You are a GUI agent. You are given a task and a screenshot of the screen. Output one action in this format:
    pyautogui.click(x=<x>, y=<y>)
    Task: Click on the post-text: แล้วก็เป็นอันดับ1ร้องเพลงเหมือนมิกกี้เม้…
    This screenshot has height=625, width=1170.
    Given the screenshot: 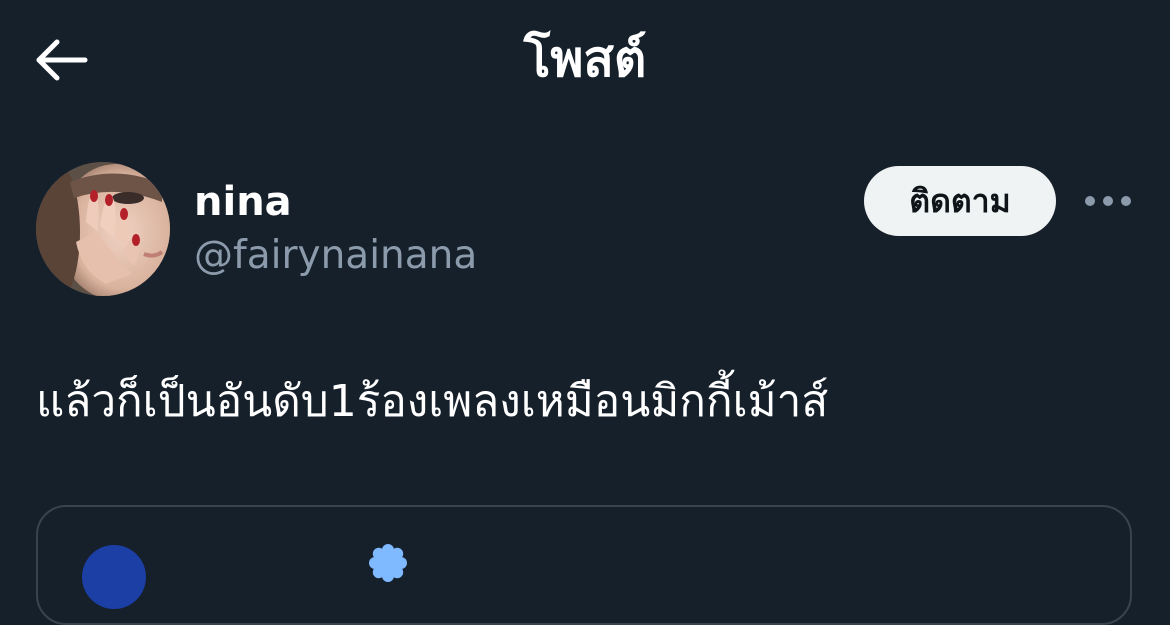 What is the action you would take?
    pyautogui.click(x=432, y=401)
    